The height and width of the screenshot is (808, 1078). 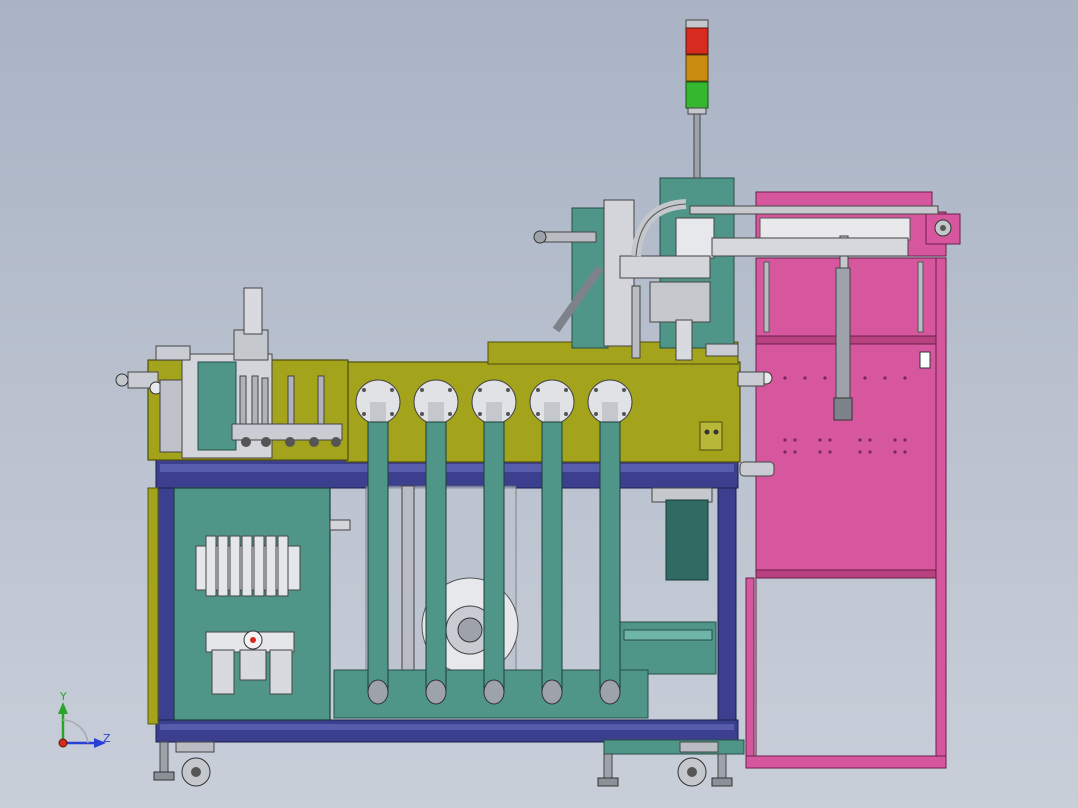 What do you see at coordinates (84, 719) in the screenshot?
I see `coordinate-triad: Y Z` at bounding box center [84, 719].